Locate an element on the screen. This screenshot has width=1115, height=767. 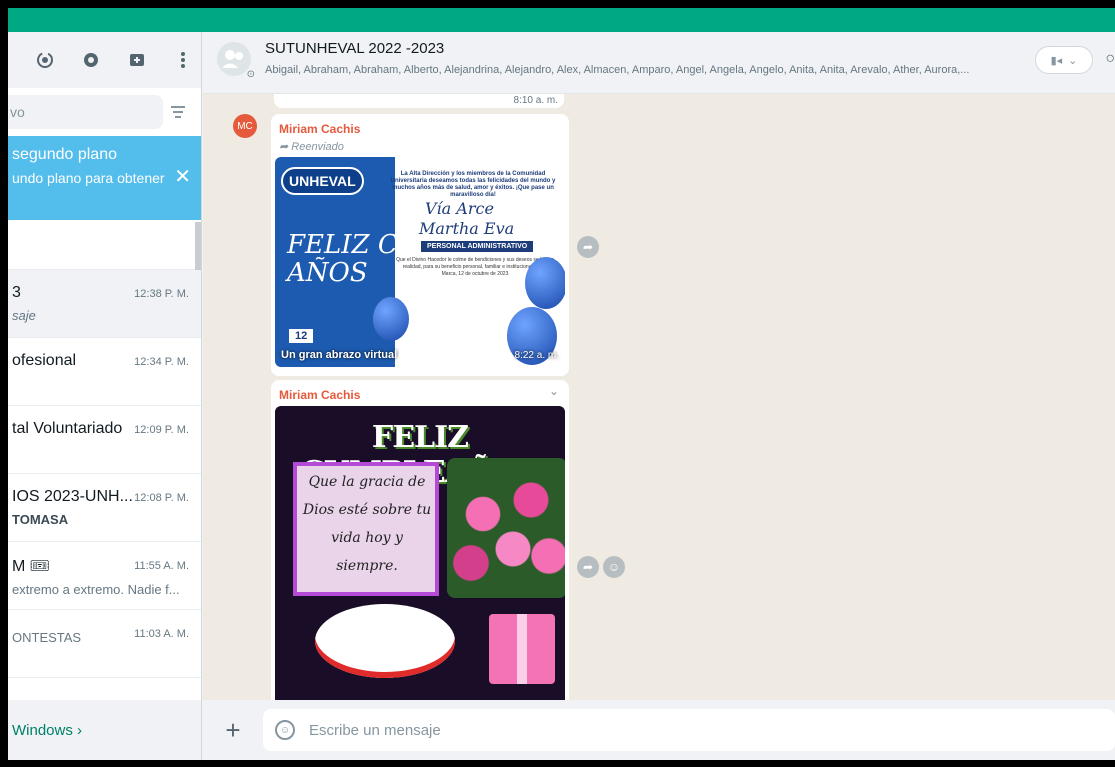
message-composer: + ☺ Escribe un mensaje is located at coordinates (659, 730).